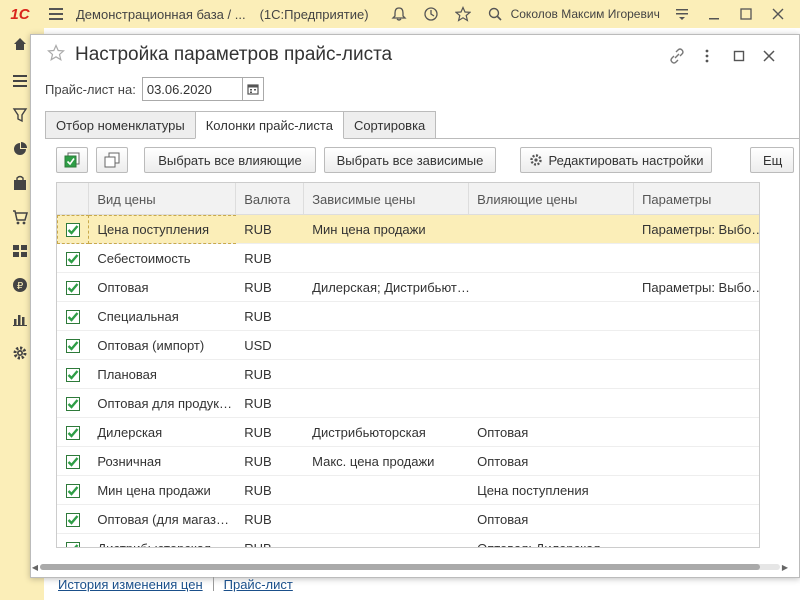  I want to click on star-icon, so click(463, 14).